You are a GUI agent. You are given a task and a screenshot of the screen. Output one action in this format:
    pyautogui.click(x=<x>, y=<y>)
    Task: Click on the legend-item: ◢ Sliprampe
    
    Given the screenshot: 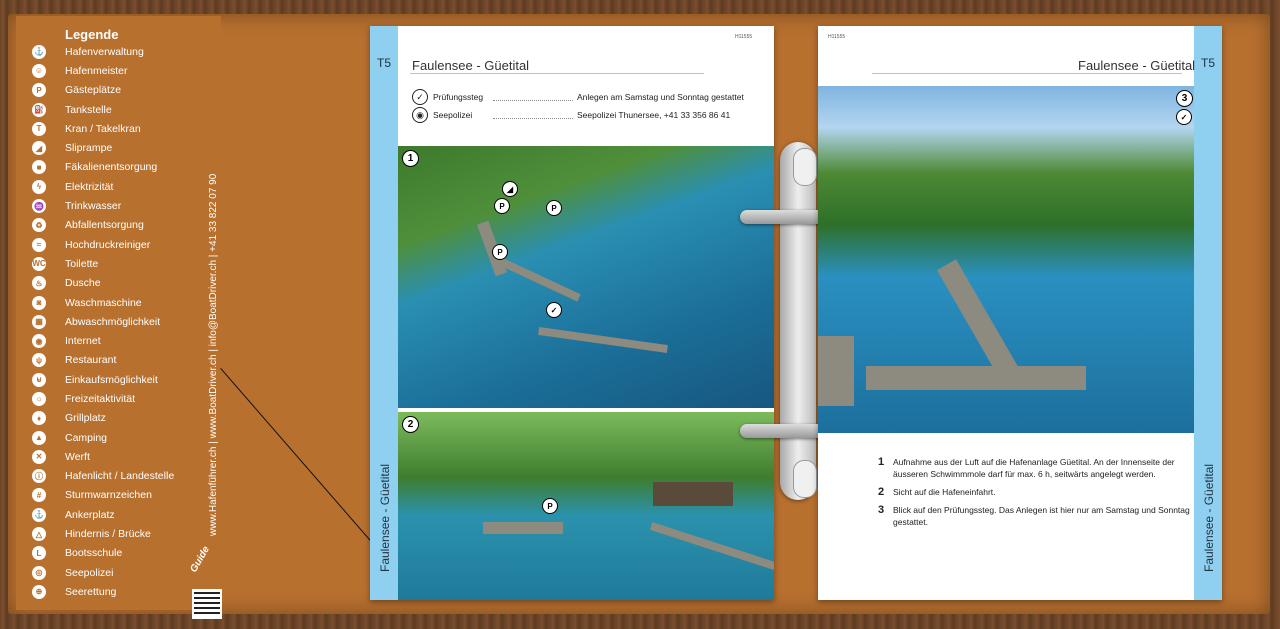 What is the action you would take?
    pyautogui.click(x=103, y=147)
    